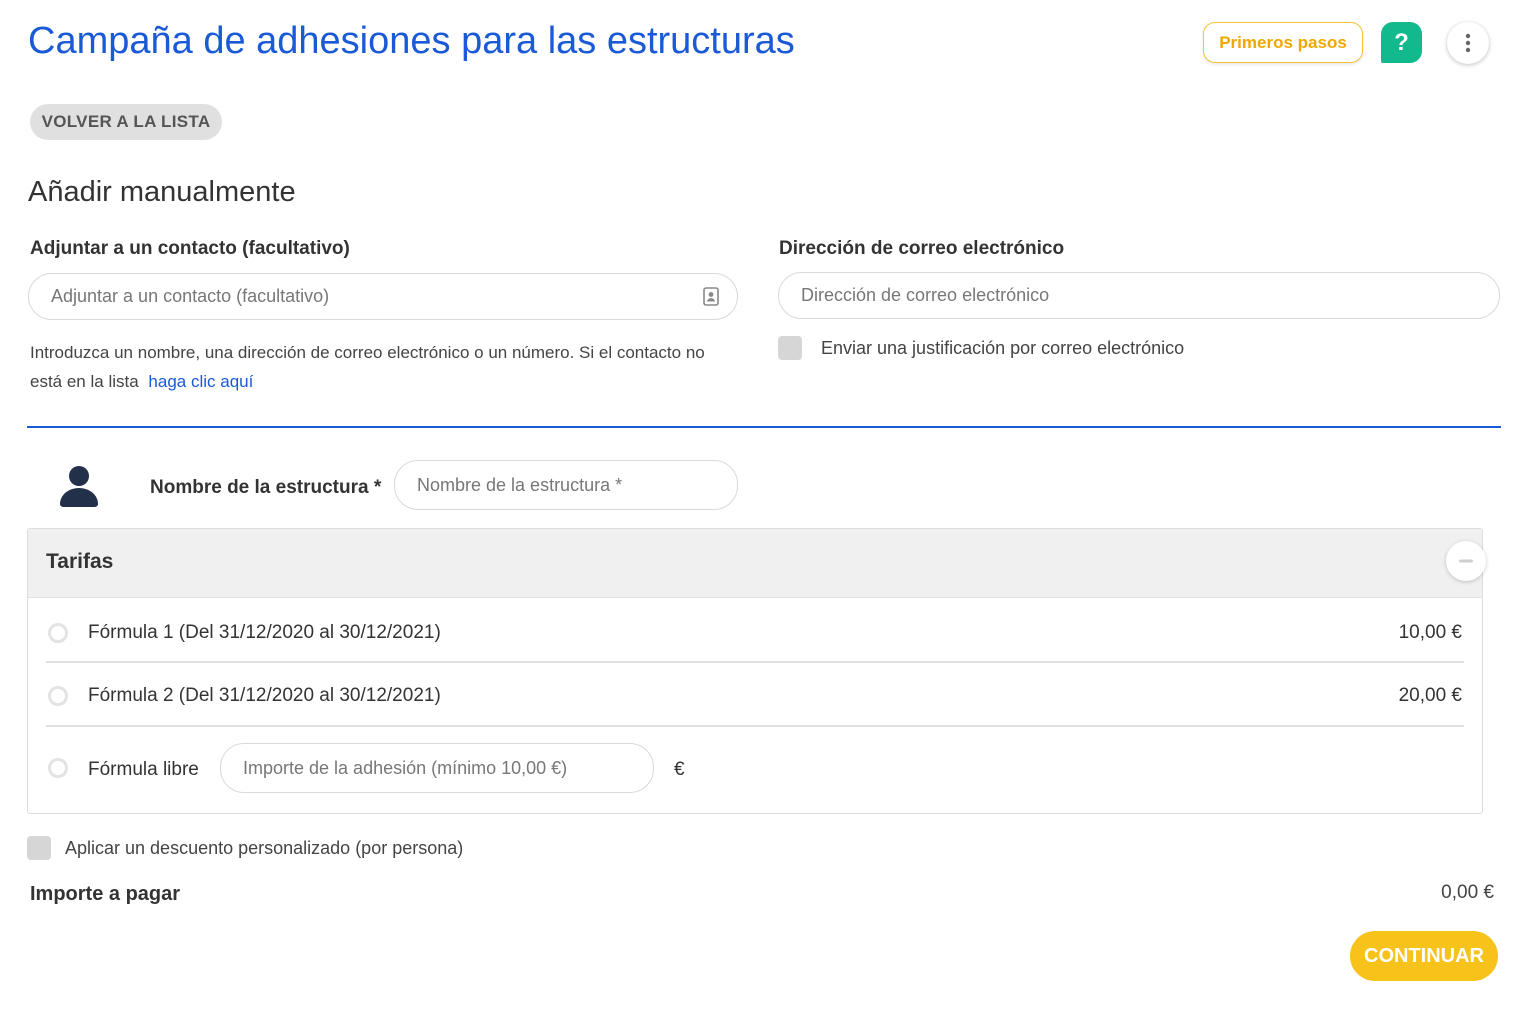  Describe the element at coordinates (266, 487) in the screenshot. I see `structure-label: Nombre de la estructura *` at that location.